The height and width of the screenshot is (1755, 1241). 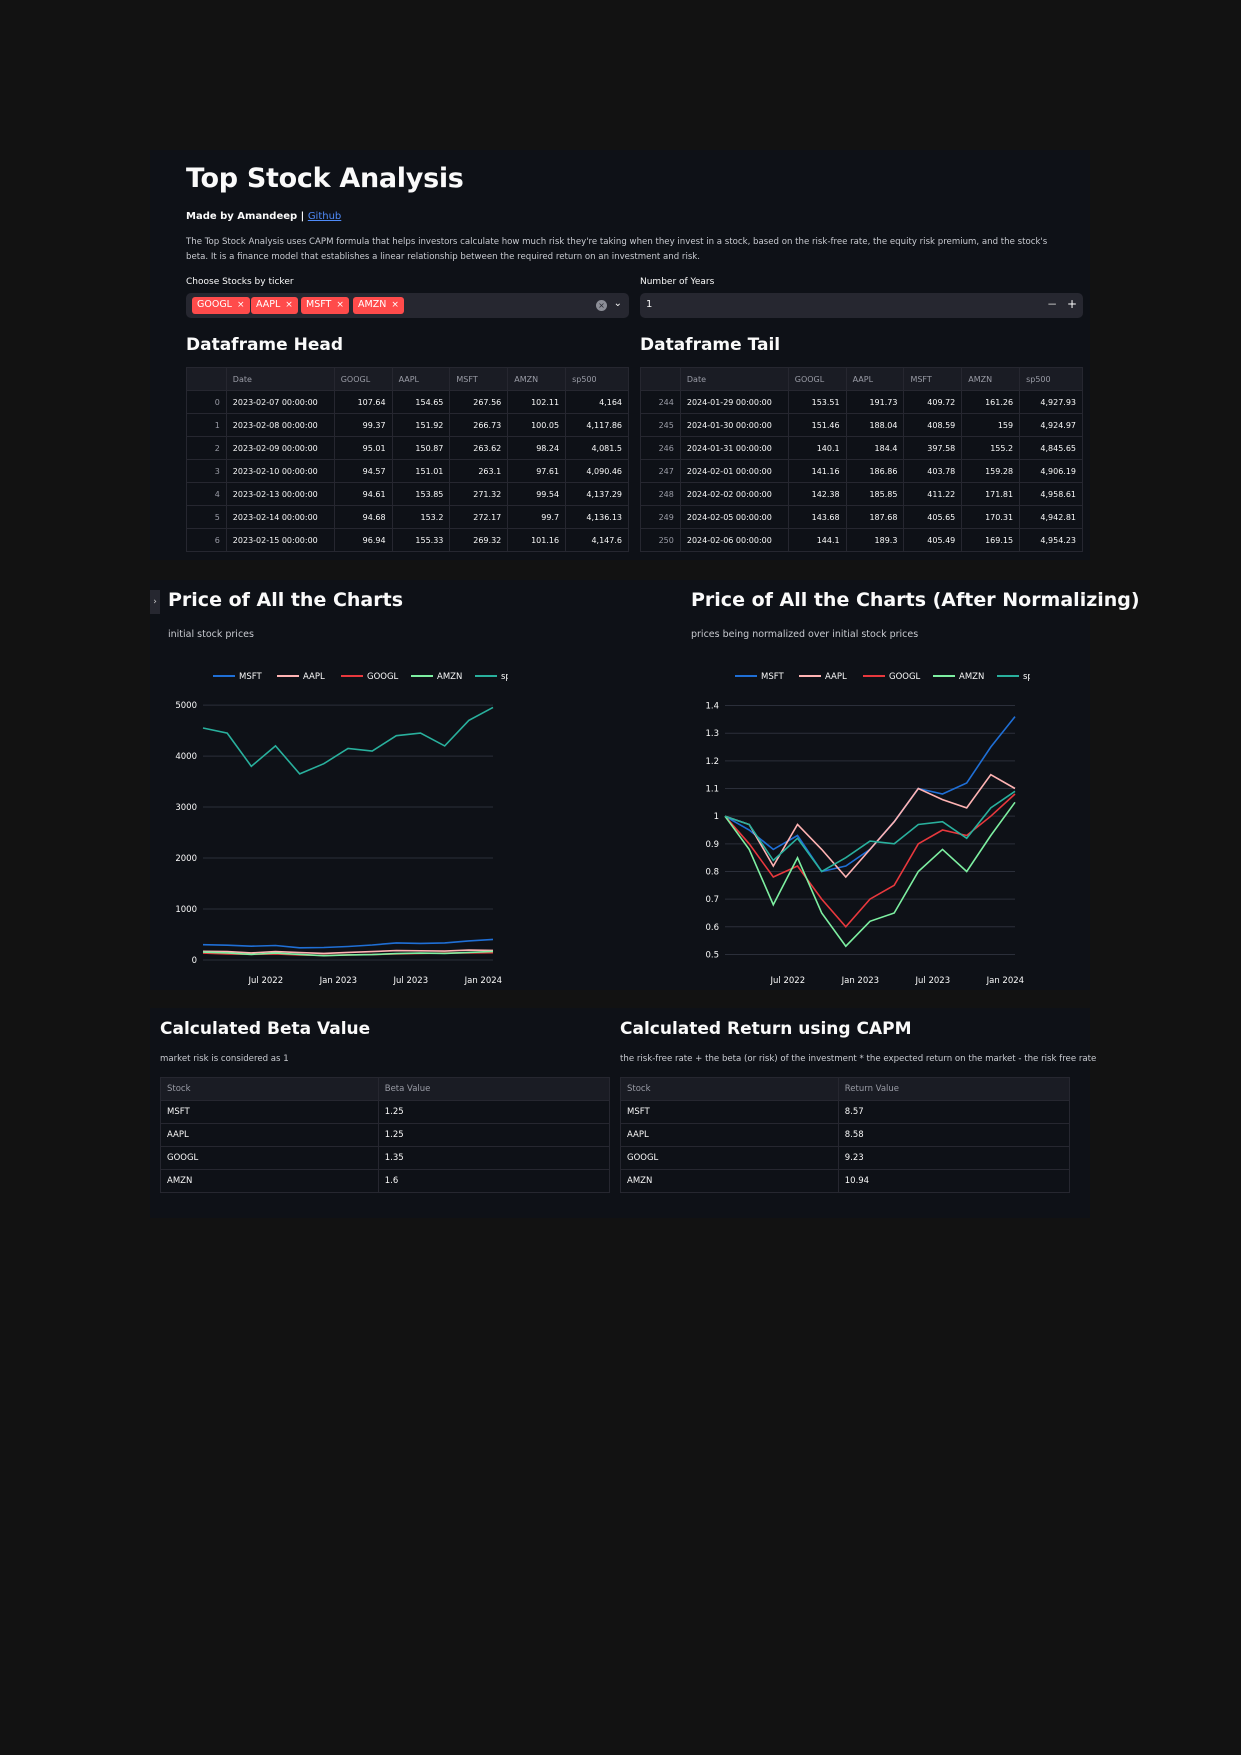 What do you see at coordinates (660, 379) in the screenshot?
I see `column-header` at bounding box center [660, 379].